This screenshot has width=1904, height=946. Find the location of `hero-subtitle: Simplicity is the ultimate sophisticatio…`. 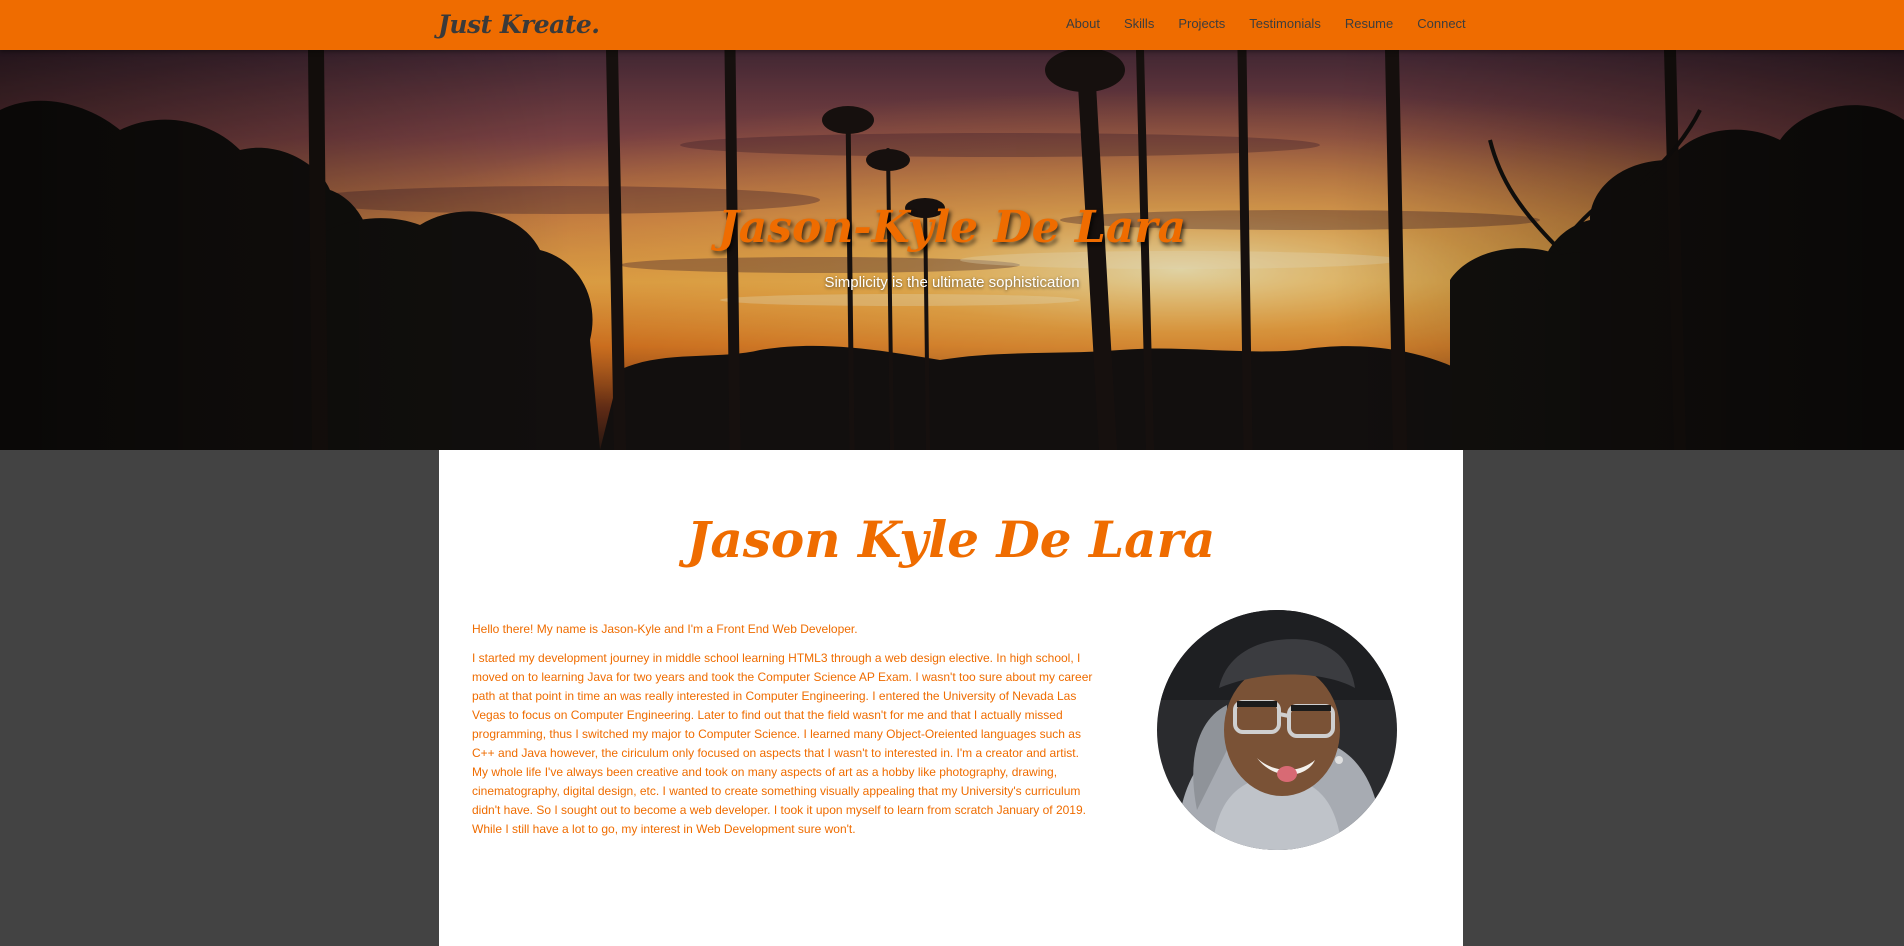

hero-subtitle: Simplicity is the ultimate sophisticatio… is located at coordinates (952, 282).